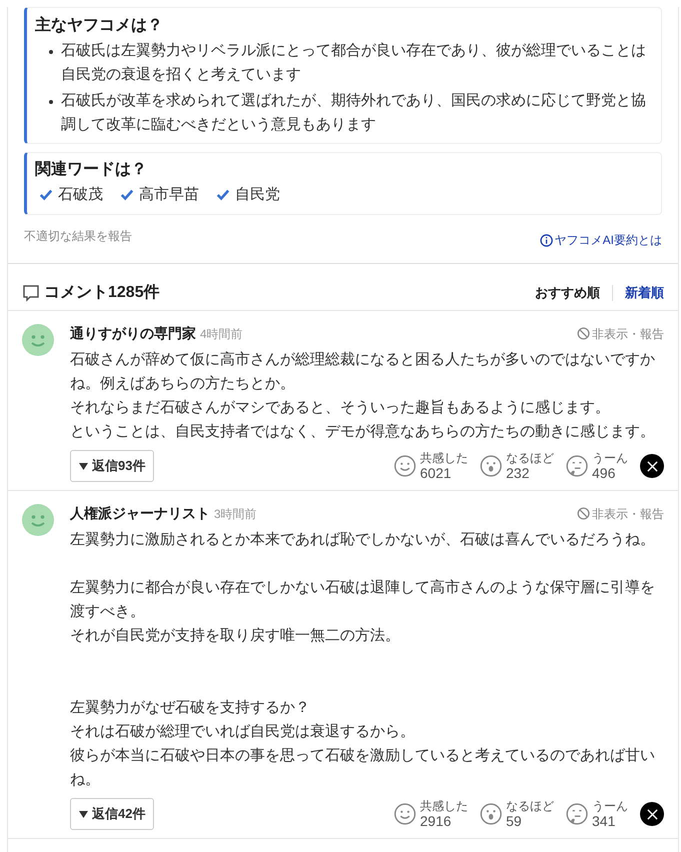  Describe the element at coordinates (363, 432) in the screenshot. I see `comment-text: ということは、自民支持者ではなく、デモが得意なあちらの方たちの動きに感じます。` at that location.